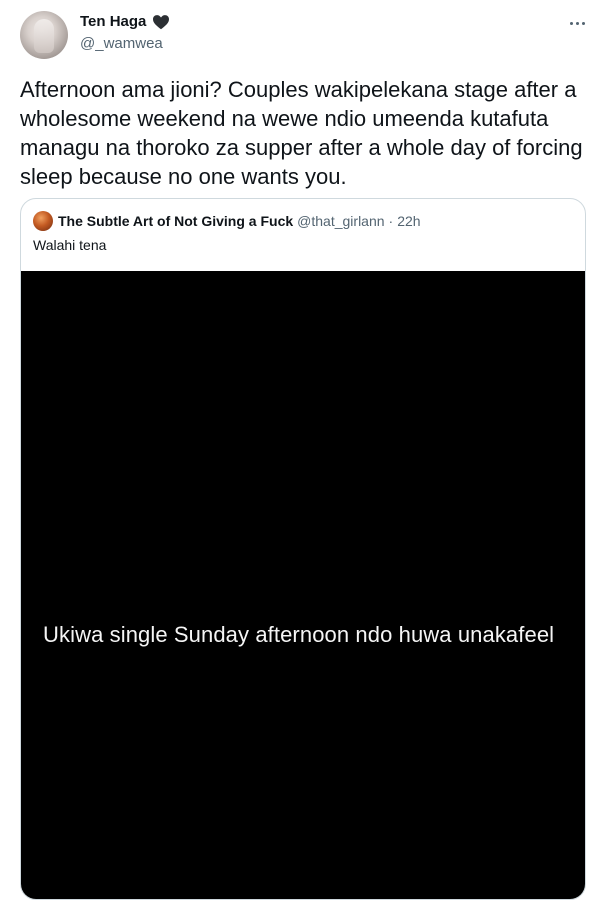 This screenshot has width=610, height=900. Describe the element at coordinates (160, 22) in the screenshot. I see `black-heart-icon` at that location.